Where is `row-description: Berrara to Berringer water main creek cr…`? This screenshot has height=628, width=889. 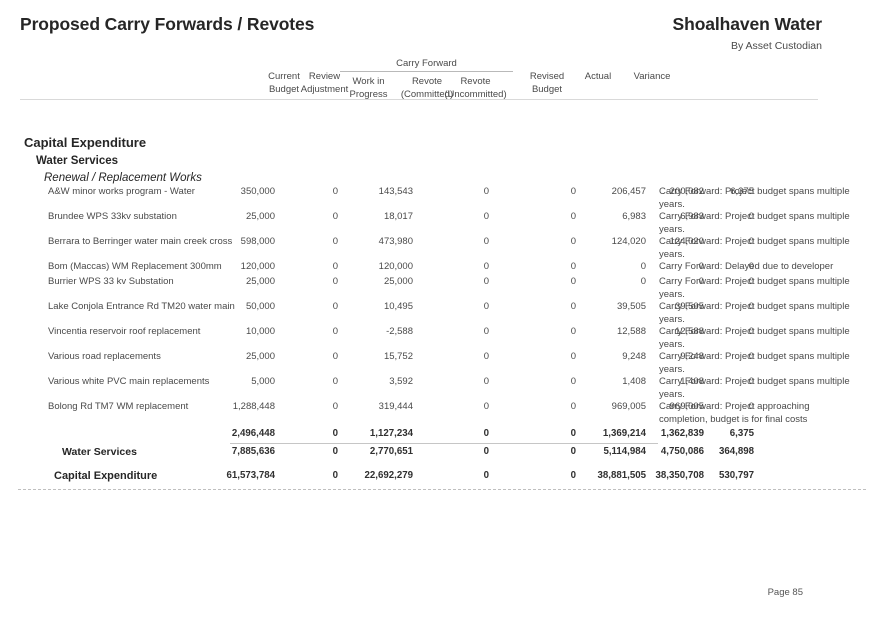 row-description: Berrara to Berringer water main creek cr… is located at coordinates (140, 241).